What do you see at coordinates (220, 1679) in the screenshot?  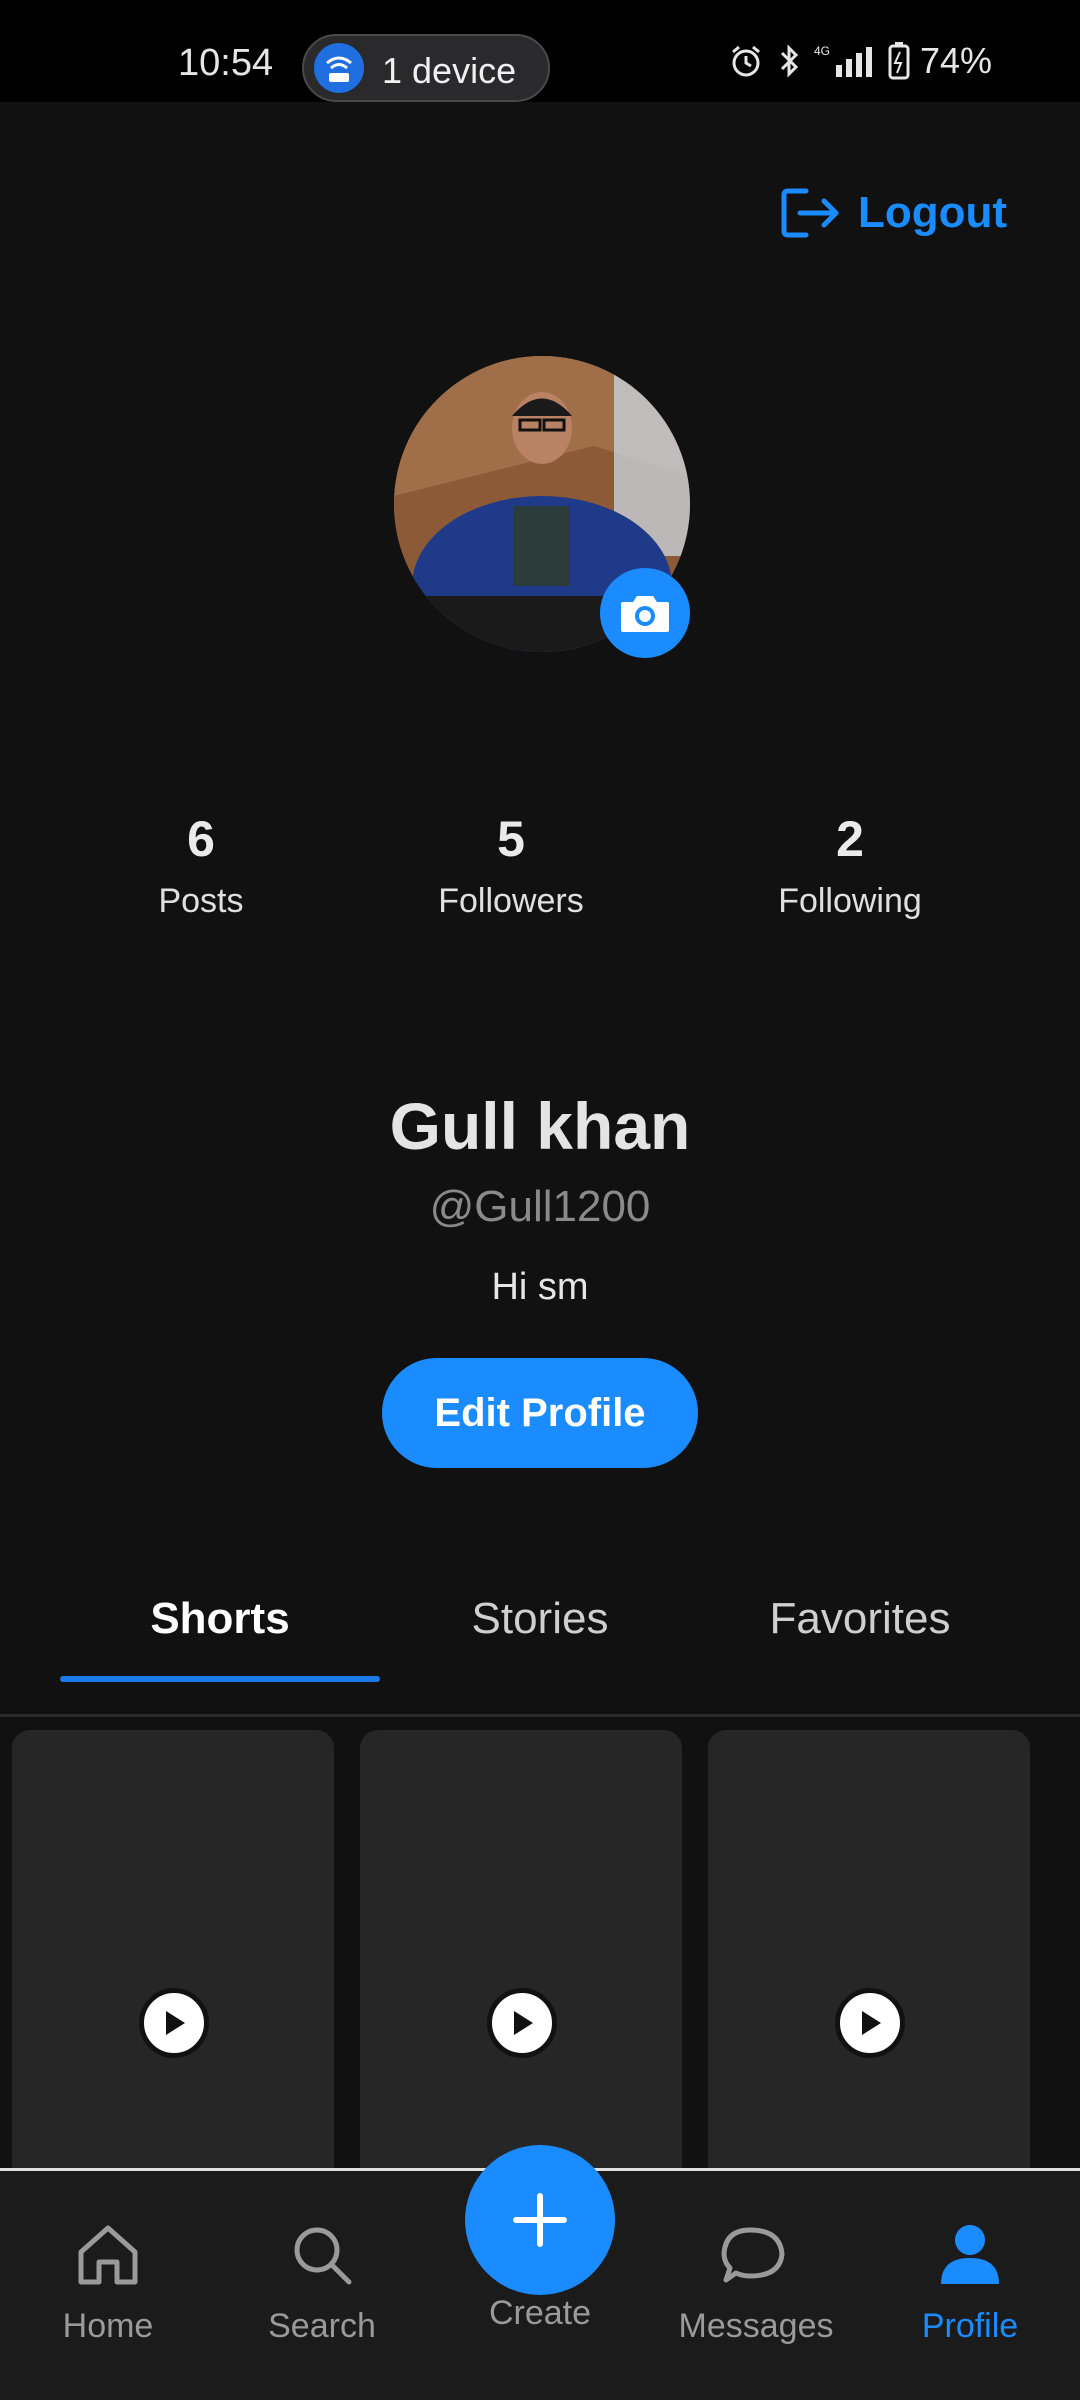 I see `active-tab-indicator` at bounding box center [220, 1679].